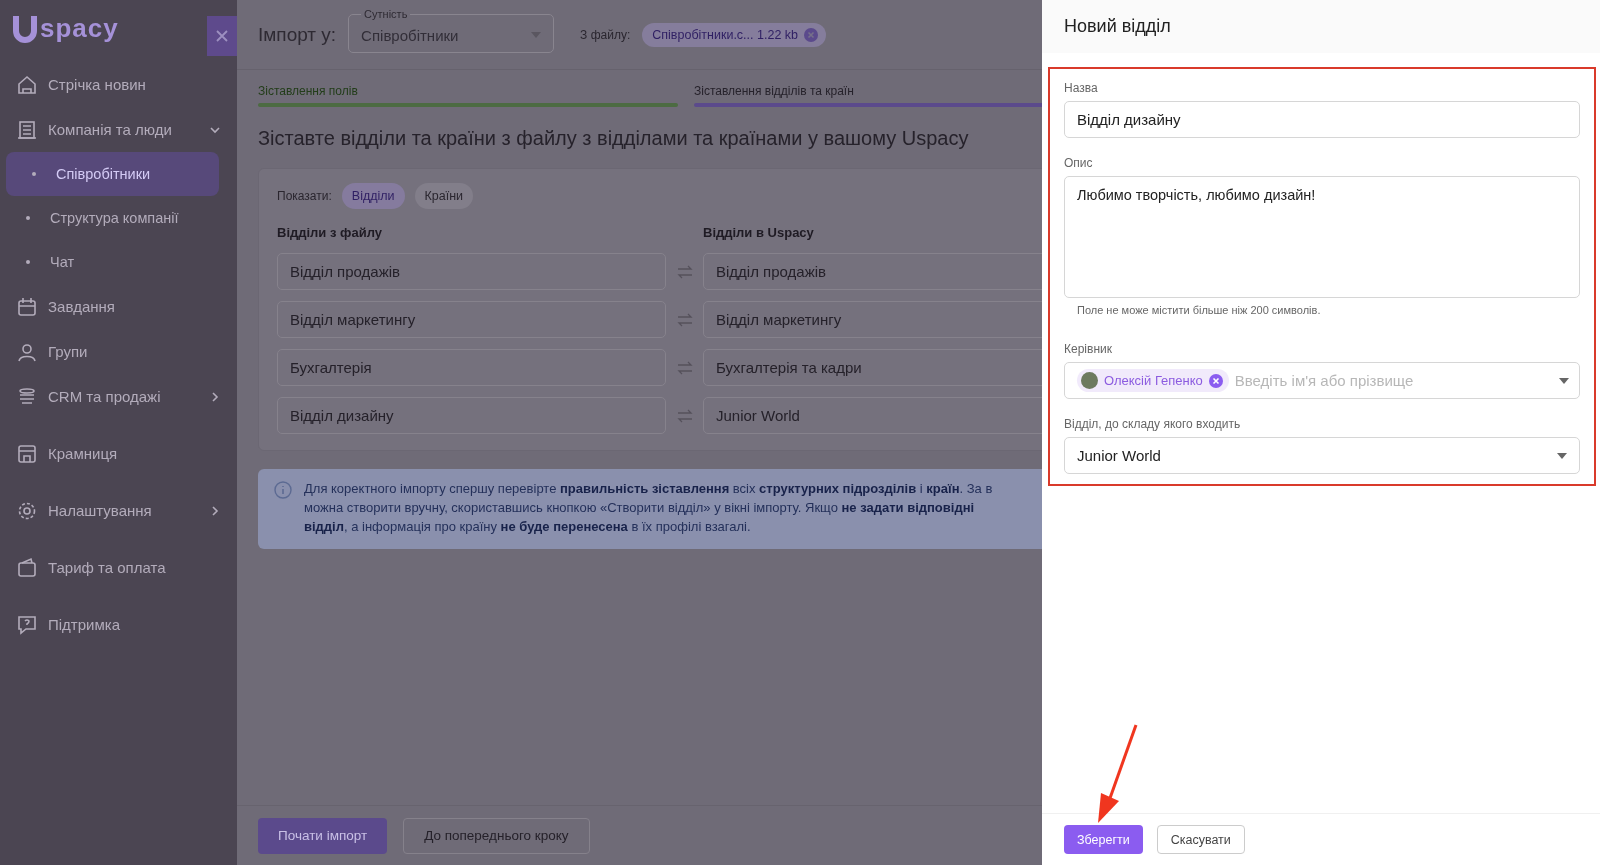 The image size is (1600, 865). Describe the element at coordinates (118, 306) in the screenshot. I see `nav-item: Завдання` at that location.